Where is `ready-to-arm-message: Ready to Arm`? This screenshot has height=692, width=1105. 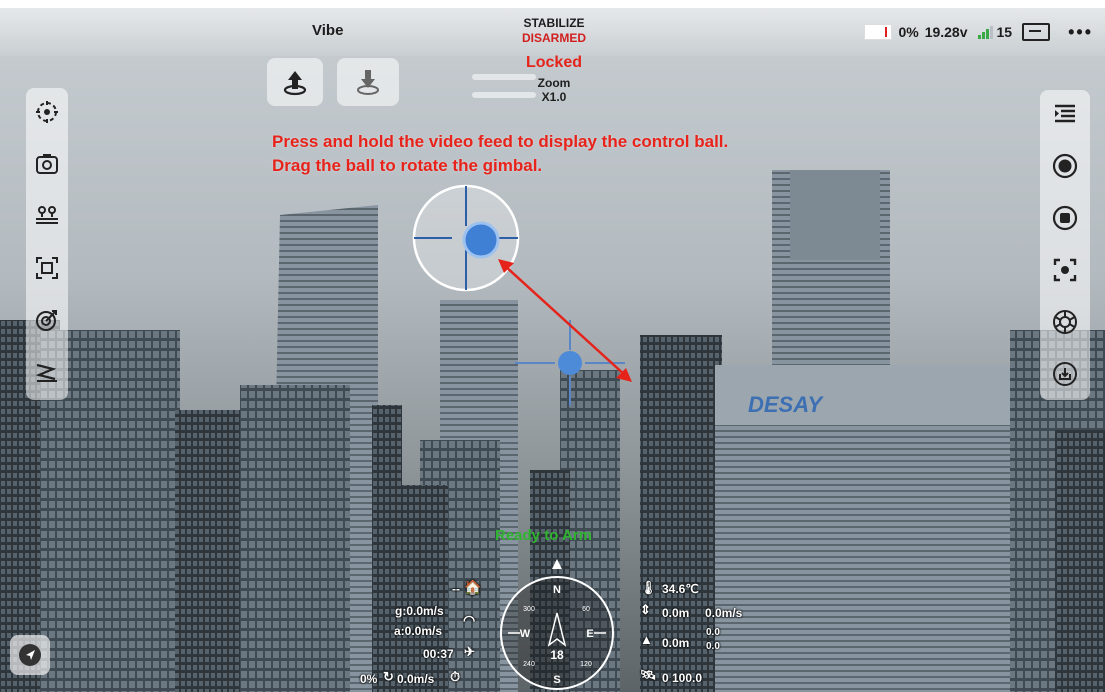
ready-to-arm-message: Ready to Arm is located at coordinates (543, 535).